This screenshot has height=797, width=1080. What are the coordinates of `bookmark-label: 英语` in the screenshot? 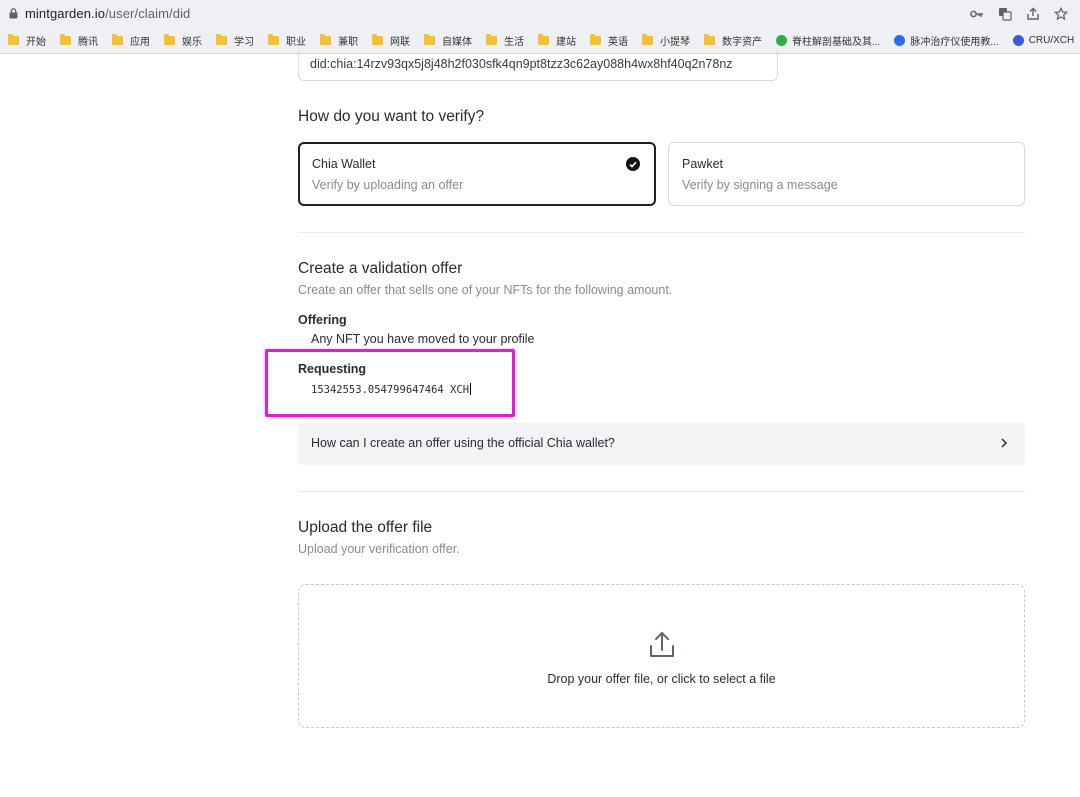 It's located at (618, 42).